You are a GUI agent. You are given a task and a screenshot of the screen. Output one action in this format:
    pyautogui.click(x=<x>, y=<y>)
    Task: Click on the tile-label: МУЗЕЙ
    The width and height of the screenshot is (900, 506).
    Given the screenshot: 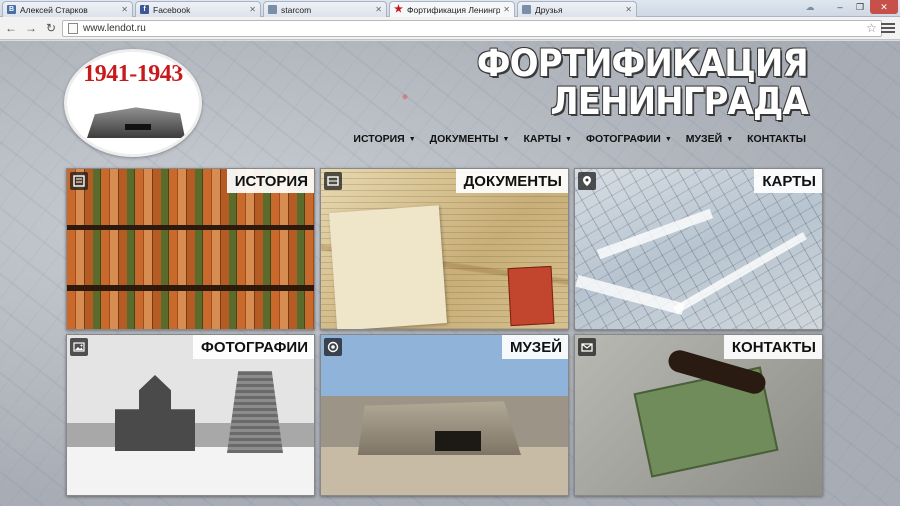 What is the action you would take?
    pyautogui.click(x=534, y=347)
    